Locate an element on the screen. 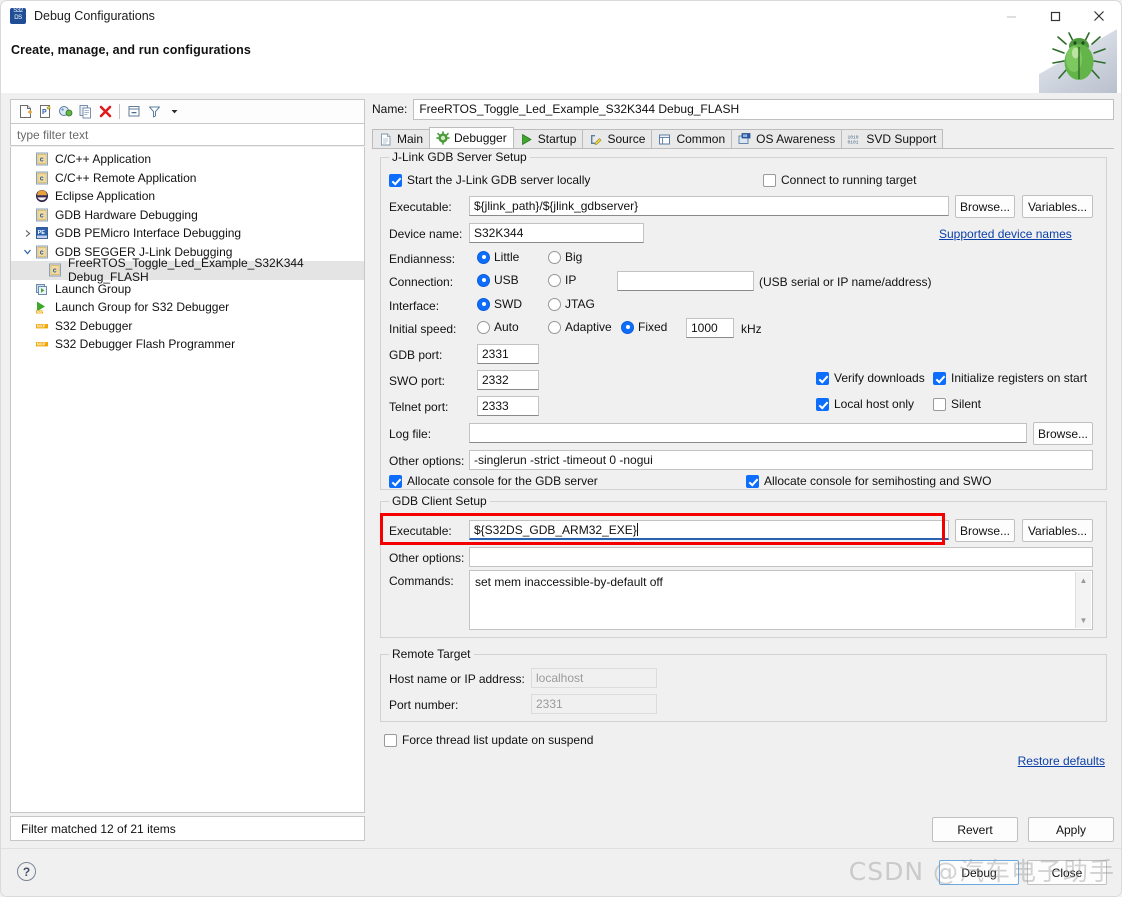 The width and height of the screenshot is (1122, 897). gdb-client-executable-input: ${S32DS_GDB_ARM32_EXE} is located at coordinates (709, 530).